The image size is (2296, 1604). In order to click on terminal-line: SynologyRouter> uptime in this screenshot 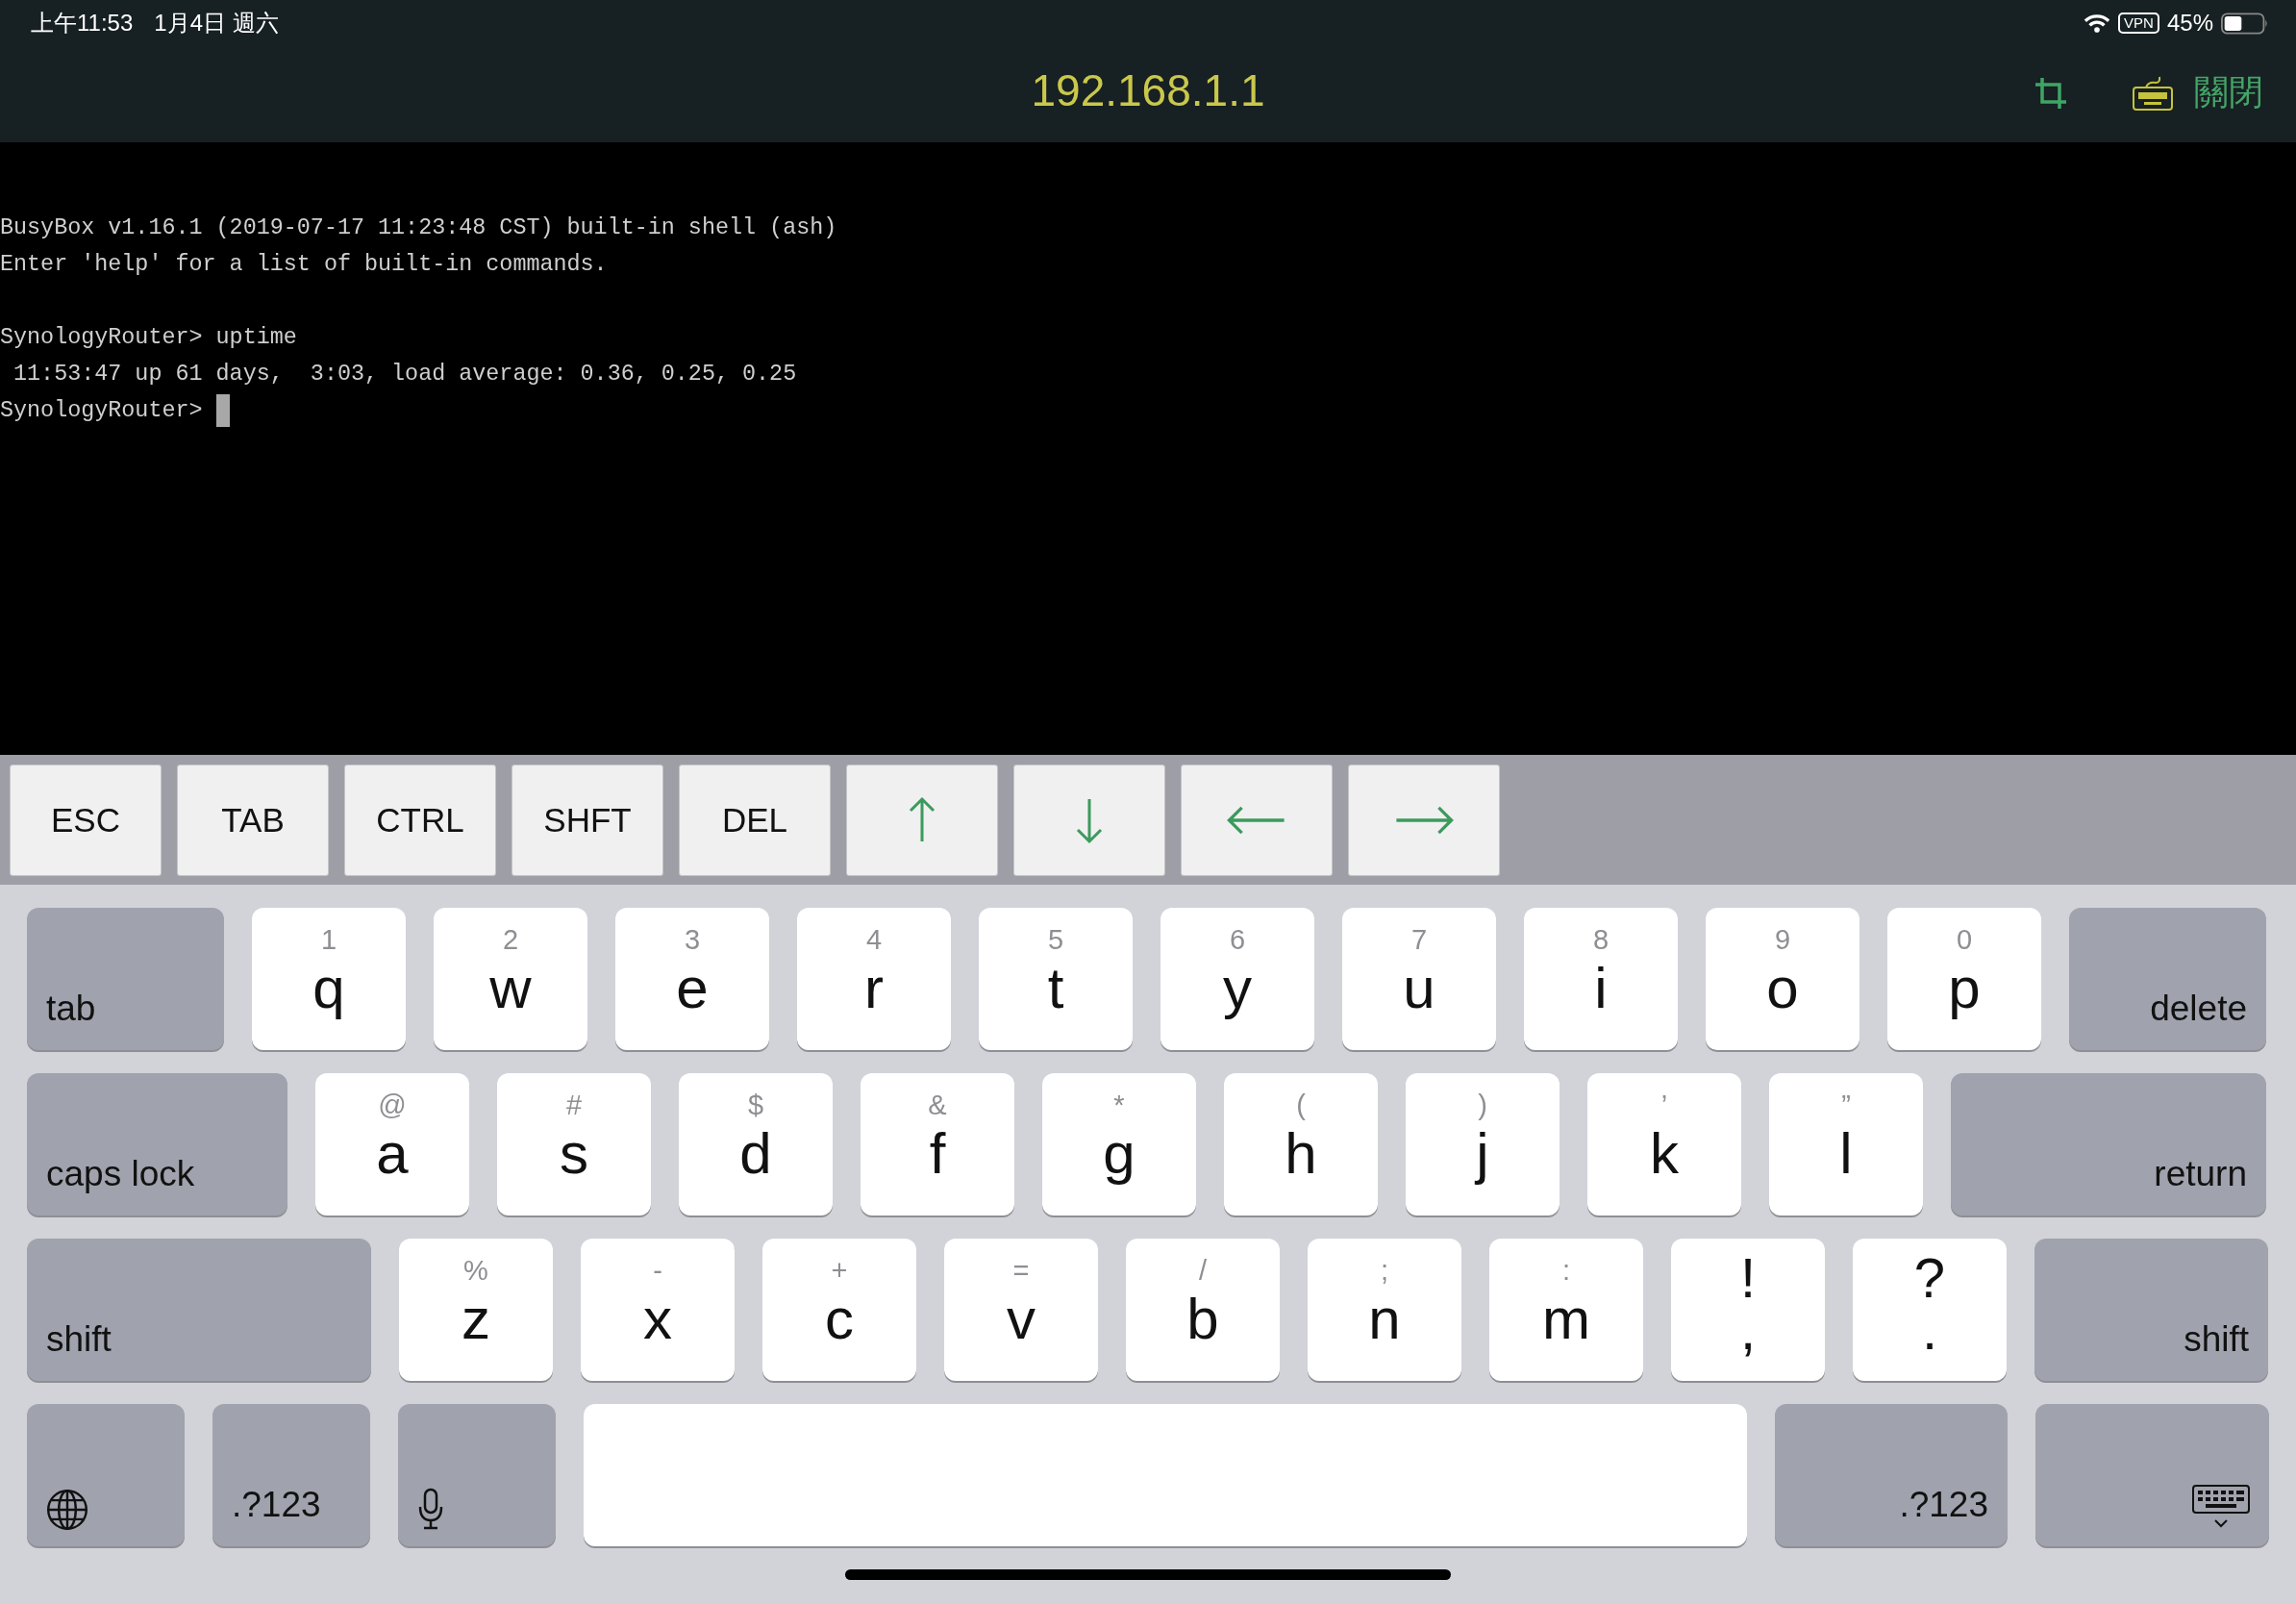, I will do `click(148, 338)`.